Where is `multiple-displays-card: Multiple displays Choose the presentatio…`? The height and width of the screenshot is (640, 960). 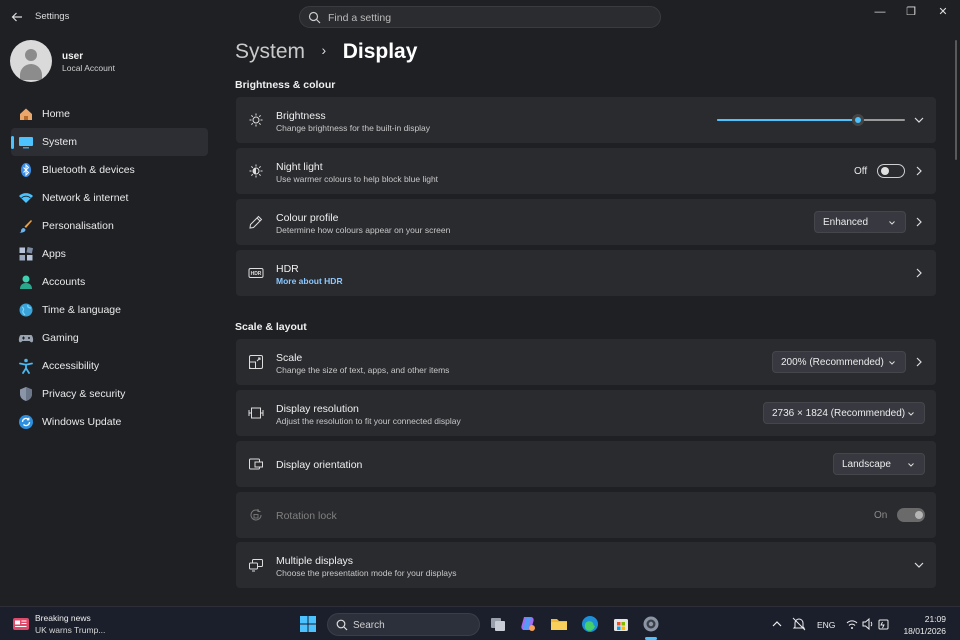 multiple-displays-card: Multiple displays Choose the presentatio… is located at coordinates (586, 565).